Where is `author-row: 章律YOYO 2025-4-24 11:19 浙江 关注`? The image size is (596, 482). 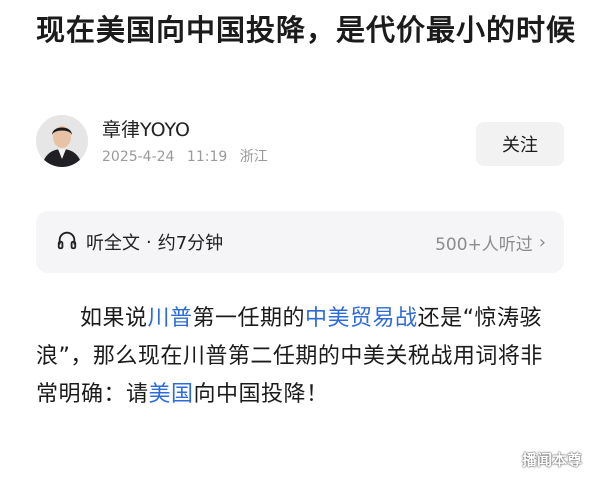 author-row: 章律YOYO 2025-4-24 11:19 浙江 关注 is located at coordinates (300, 143).